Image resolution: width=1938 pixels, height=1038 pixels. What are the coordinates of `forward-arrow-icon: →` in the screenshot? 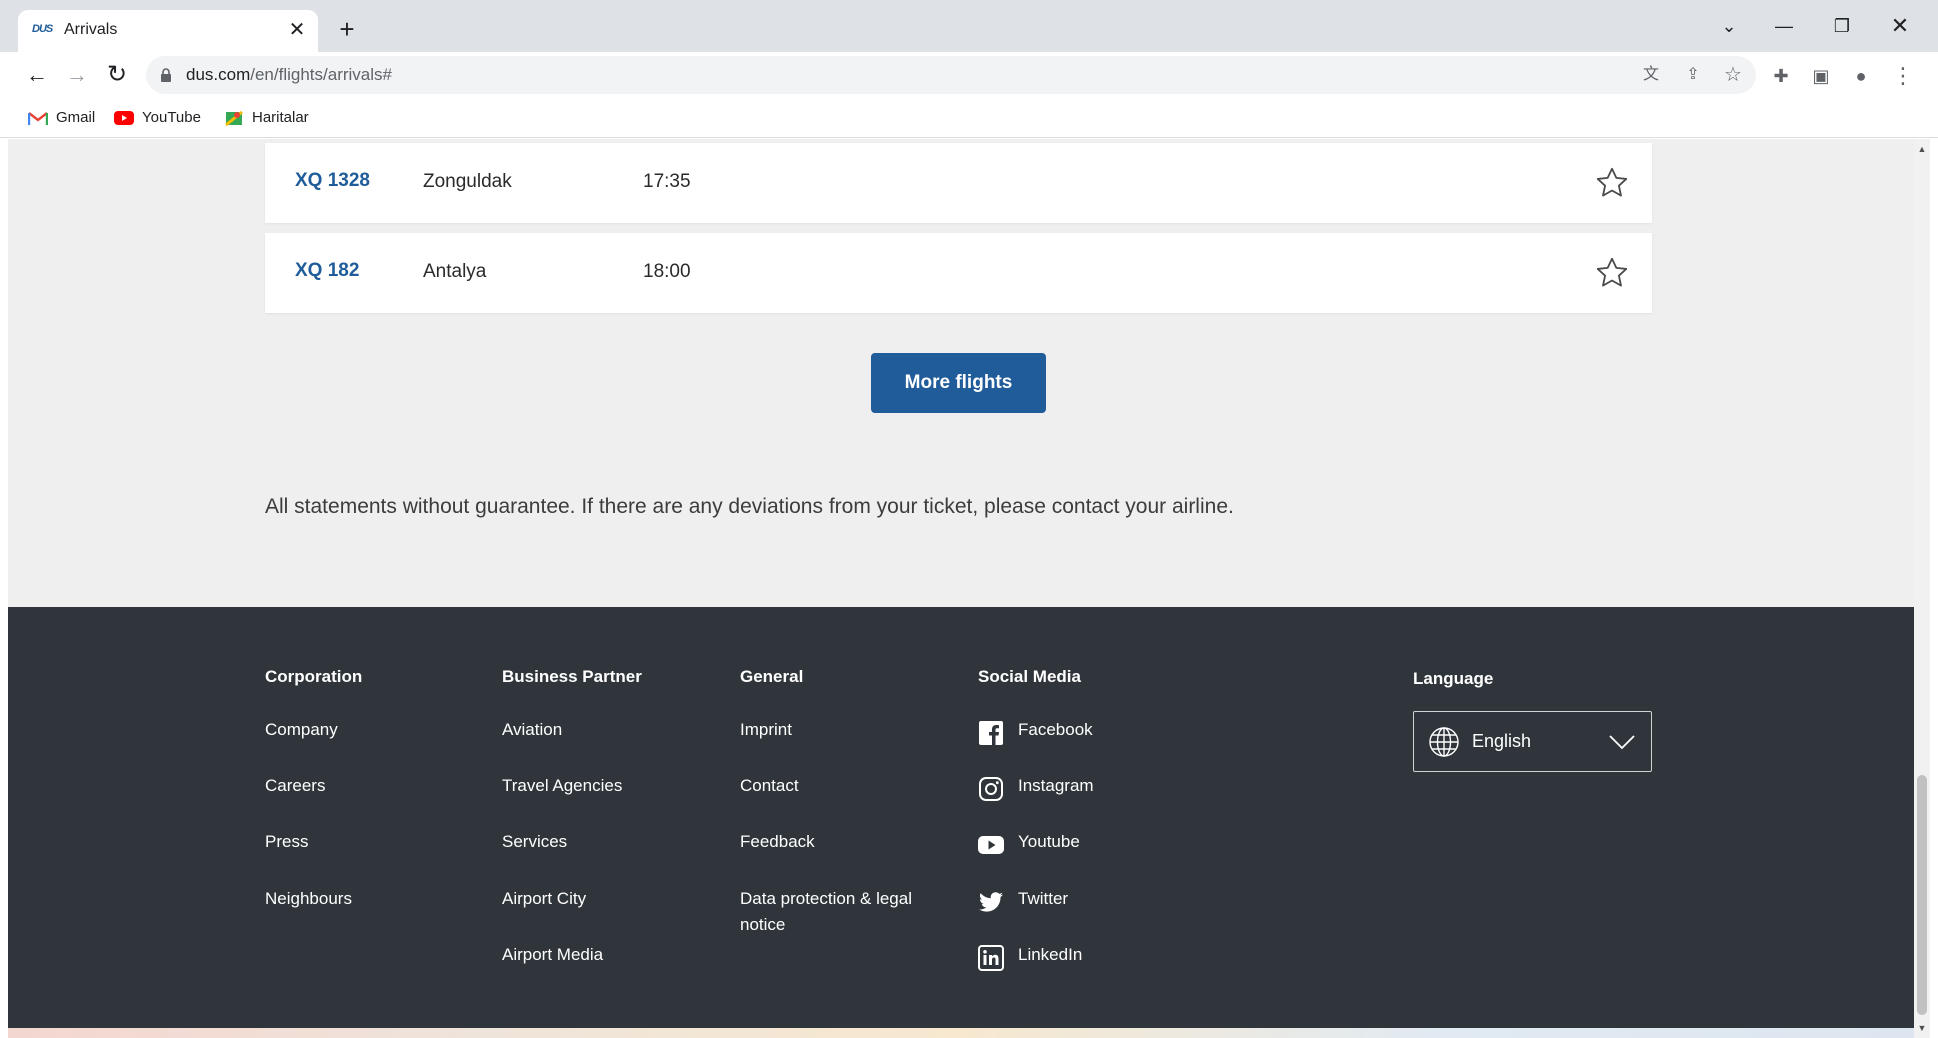 It's located at (77, 75).